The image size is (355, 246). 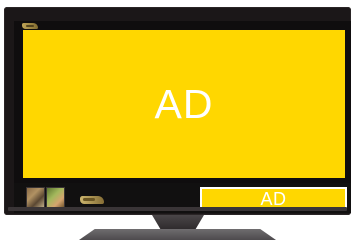 I want to click on main-ad-label: AD, so click(x=184, y=103).